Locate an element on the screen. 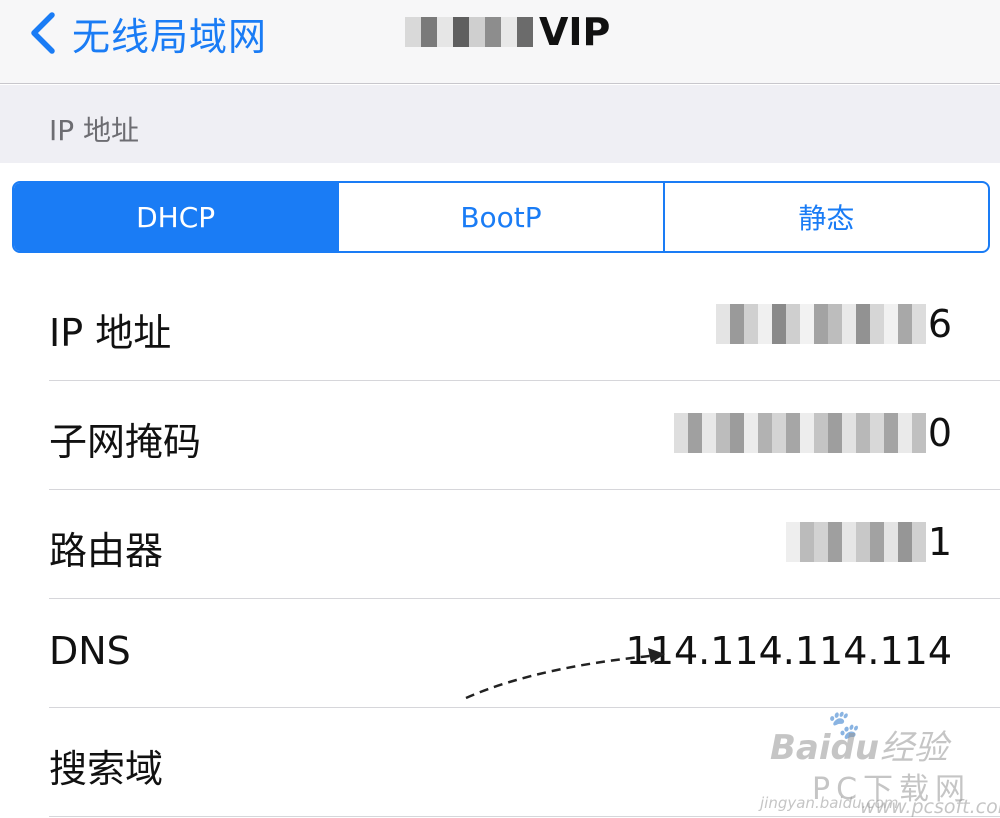 The width and height of the screenshot is (1000, 818). row-label: IP 地址 is located at coordinates (110, 333).